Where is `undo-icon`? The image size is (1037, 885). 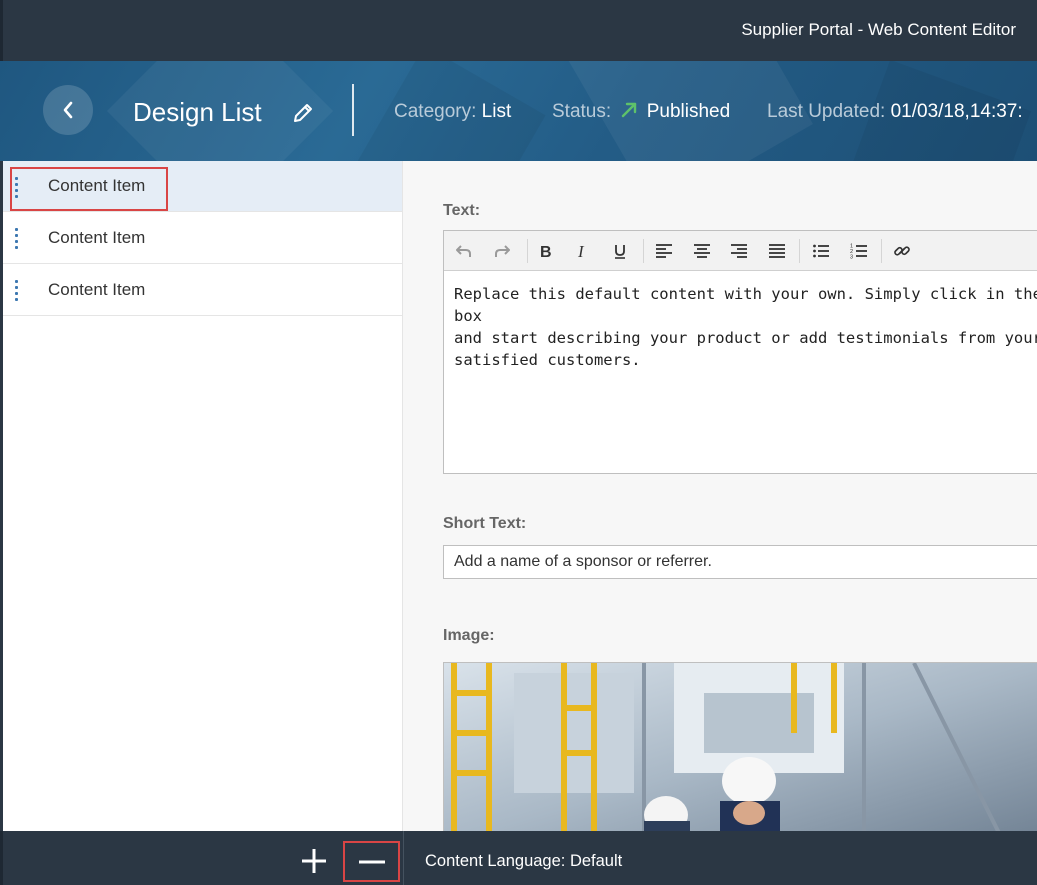 undo-icon is located at coordinates (463, 251).